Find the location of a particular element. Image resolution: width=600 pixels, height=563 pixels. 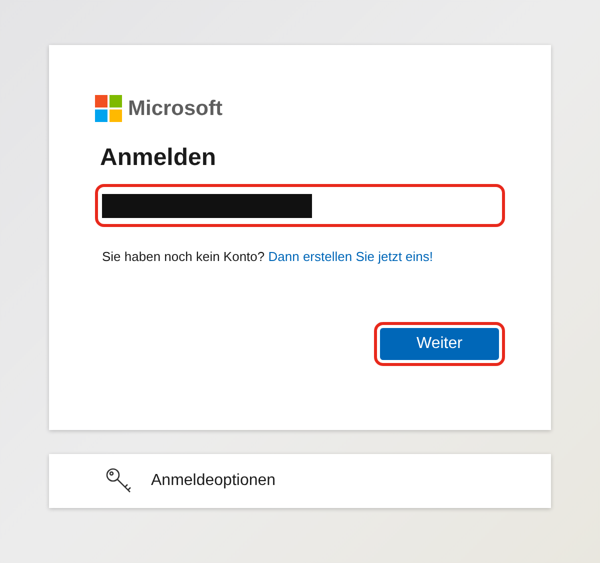

logo-text: Microsoft is located at coordinates (175, 108).